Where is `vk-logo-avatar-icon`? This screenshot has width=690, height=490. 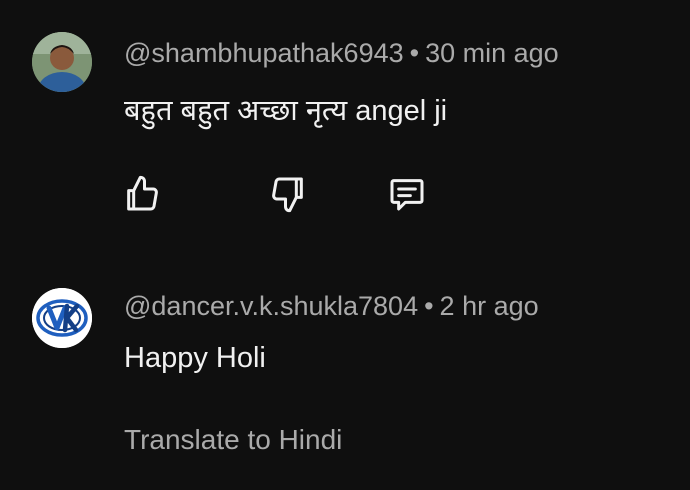
vk-logo-avatar-icon is located at coordinates (62, 318).